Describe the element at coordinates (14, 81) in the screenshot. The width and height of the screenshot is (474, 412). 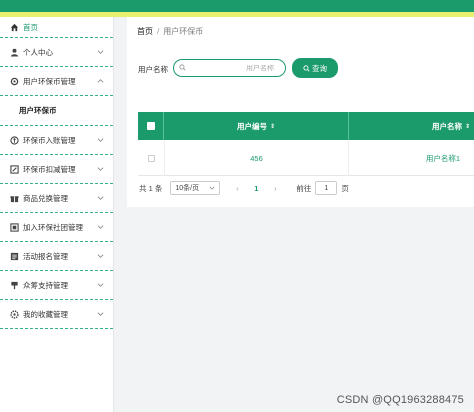
I see `gear-icon` at that location.